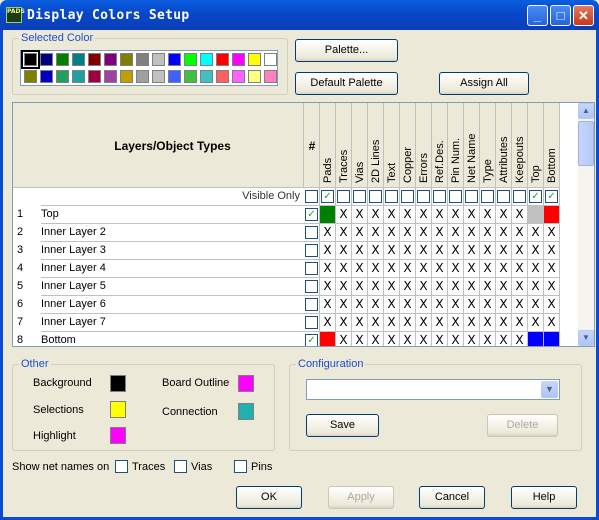 Image resolution: width=599 pixels, height=520 pixels. I want to click on column-header: Vias, so click(360, 145).